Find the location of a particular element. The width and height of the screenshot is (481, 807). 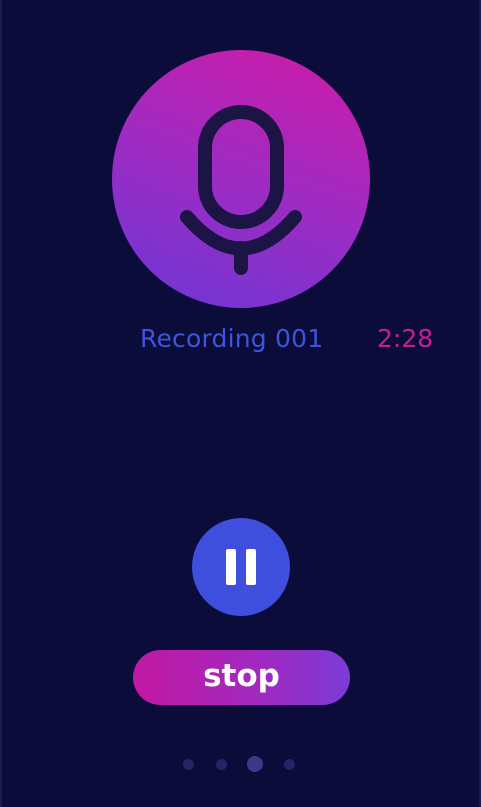

pause-icon-bar is located at coordinates (251, 567).